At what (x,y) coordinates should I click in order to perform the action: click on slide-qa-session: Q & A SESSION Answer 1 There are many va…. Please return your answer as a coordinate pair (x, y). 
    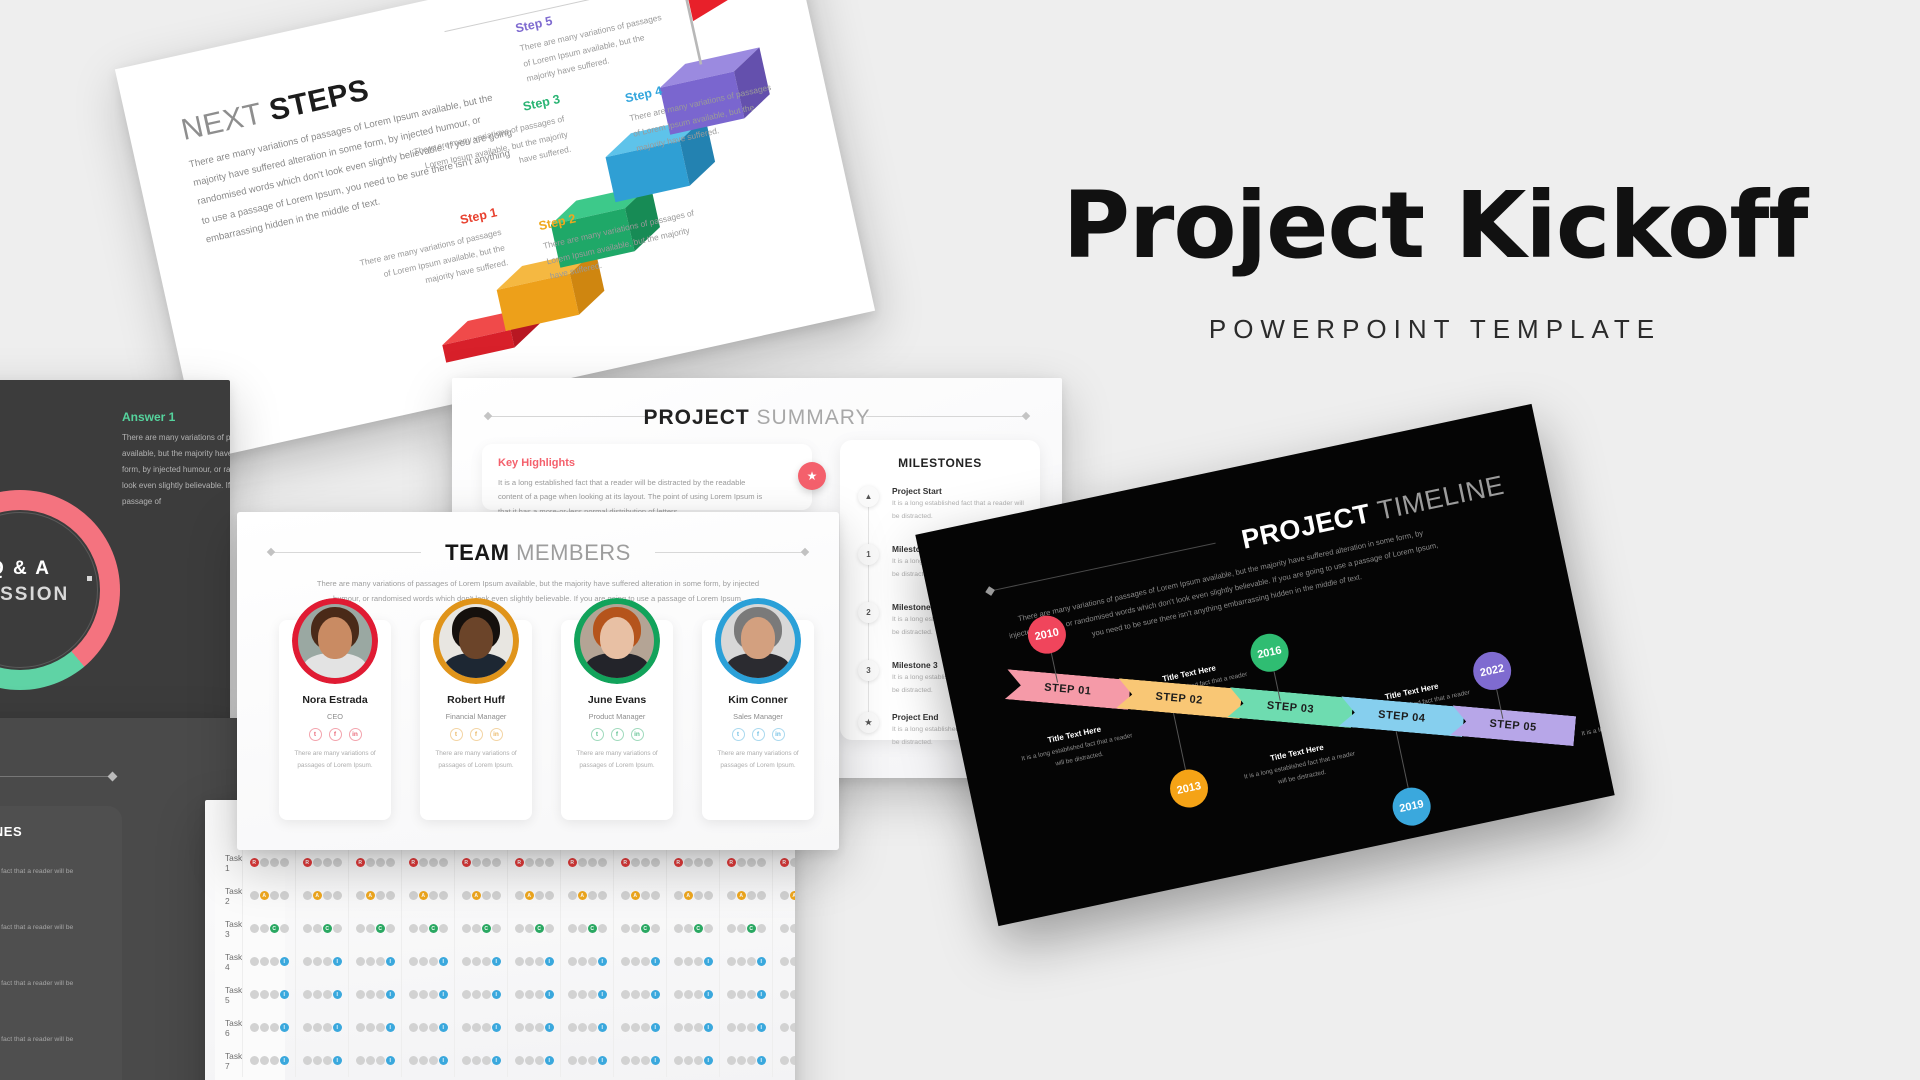
    Looking at the image, I should click on (115, 550).